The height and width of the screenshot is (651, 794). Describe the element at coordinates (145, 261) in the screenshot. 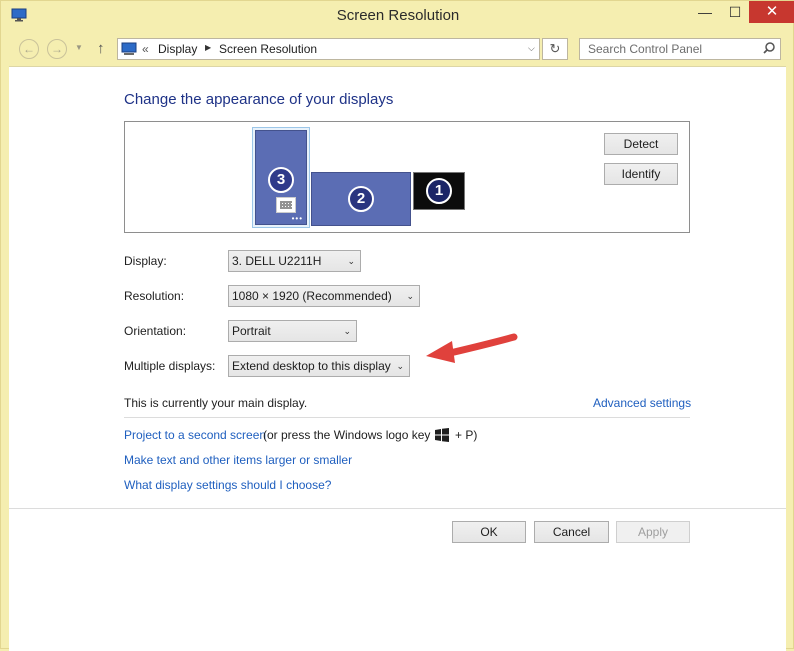

I see `display-label: Display:` at that location.